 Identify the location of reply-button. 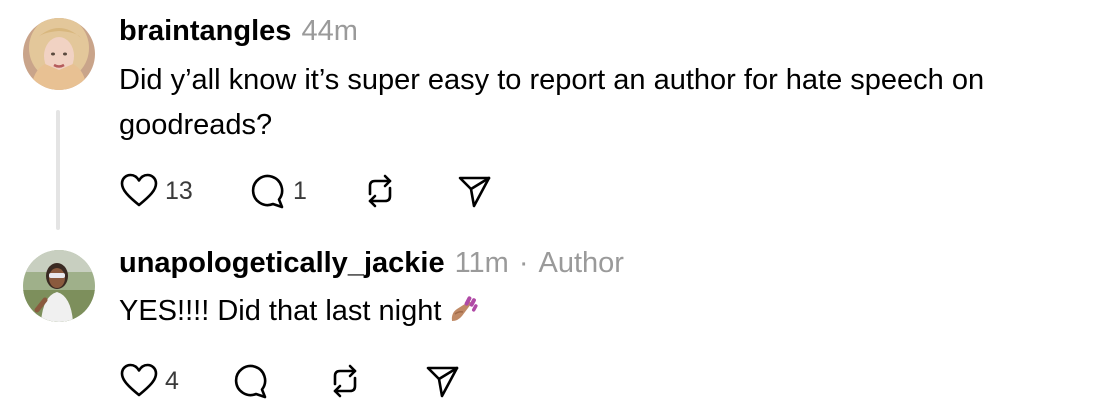
(250, 381).